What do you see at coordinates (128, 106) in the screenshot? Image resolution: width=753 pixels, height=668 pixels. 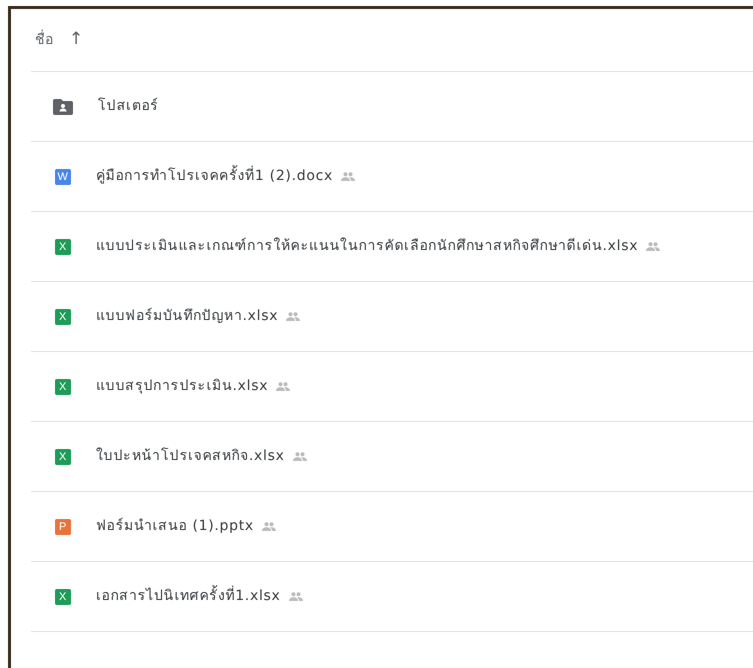 I see `file-name: โปสเตอร์` at bounding box center [128, 106].